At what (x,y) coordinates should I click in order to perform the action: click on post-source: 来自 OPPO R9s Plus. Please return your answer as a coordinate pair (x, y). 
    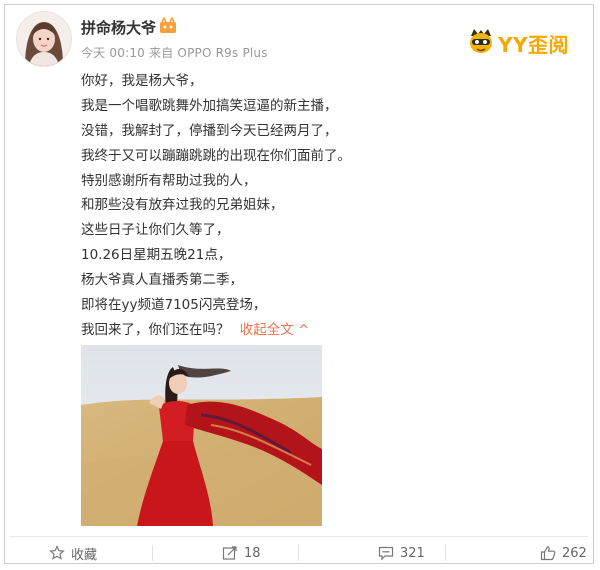
    Looking at the image, I should click on (208, 53).